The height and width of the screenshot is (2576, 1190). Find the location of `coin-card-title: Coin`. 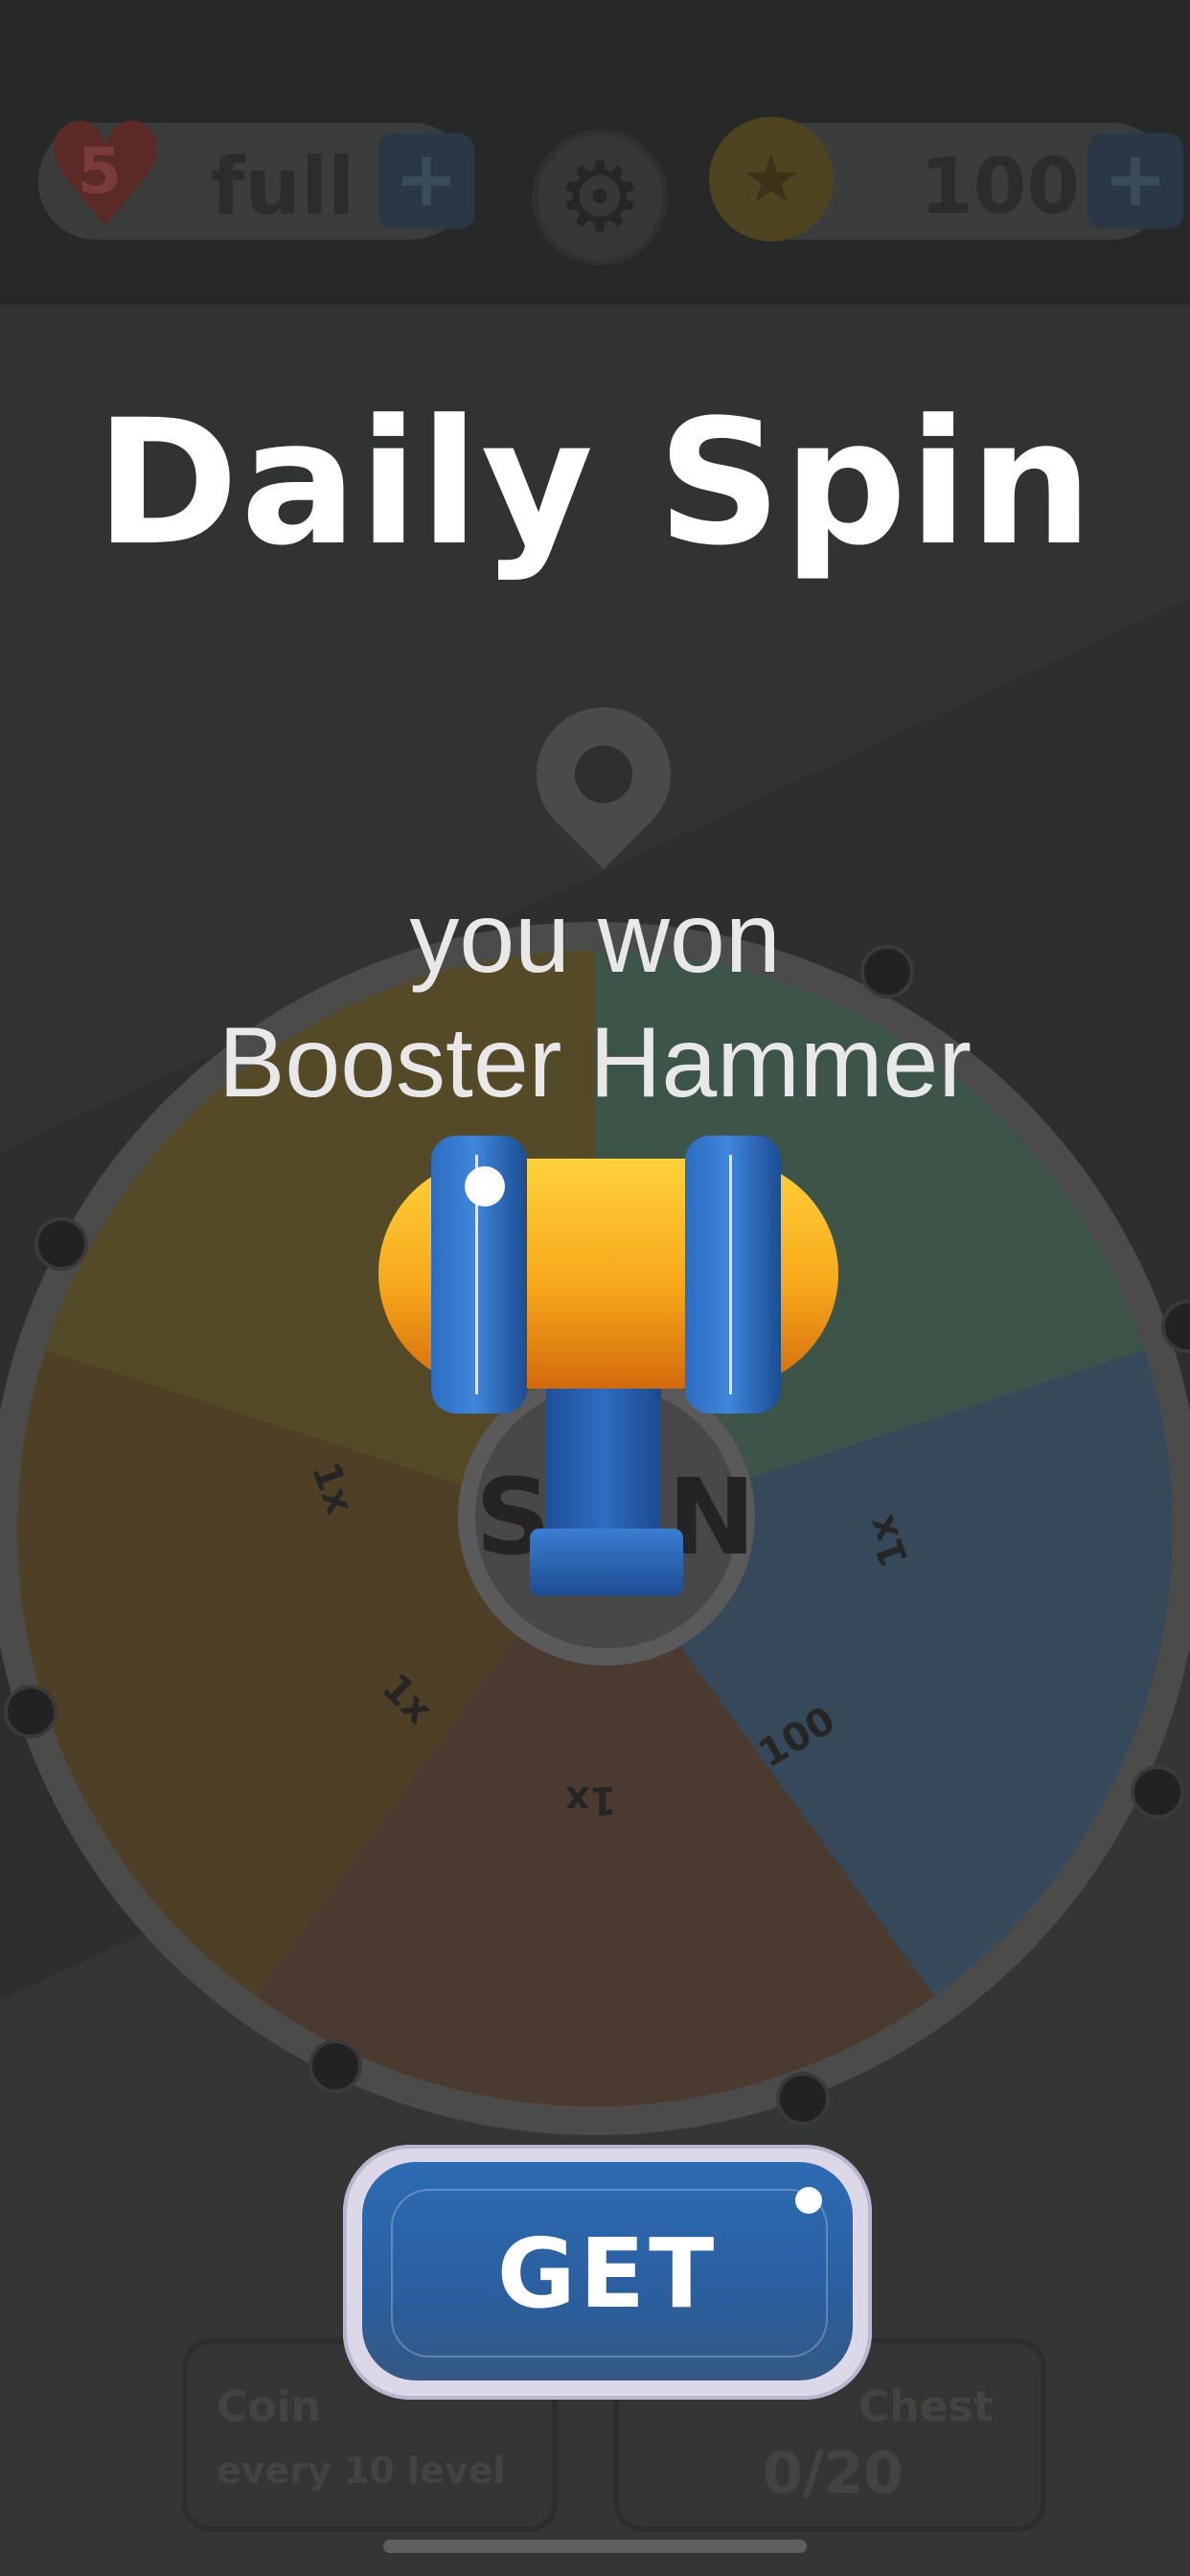

coin-card-title: Coin is located at coordinates (269, 2406).